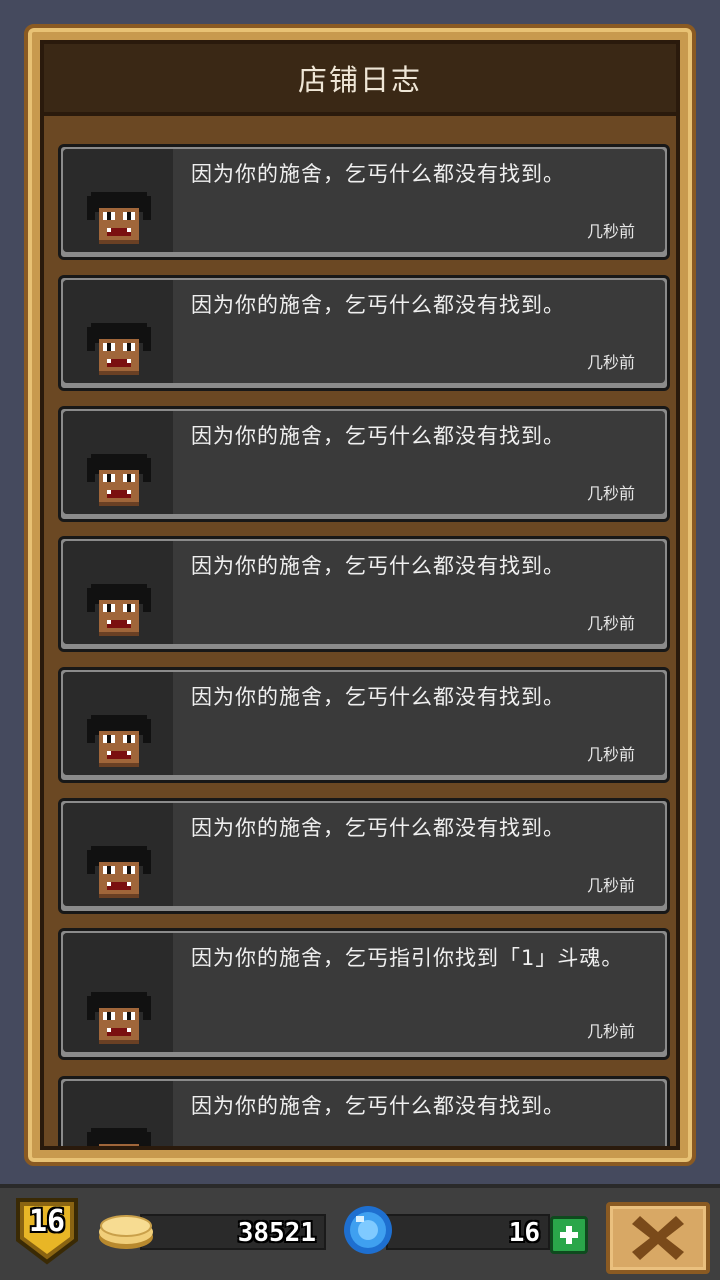 The width and height of the screenshot is (720, 1280). I want to click on blue-gem-icon, so click(368, 1230).